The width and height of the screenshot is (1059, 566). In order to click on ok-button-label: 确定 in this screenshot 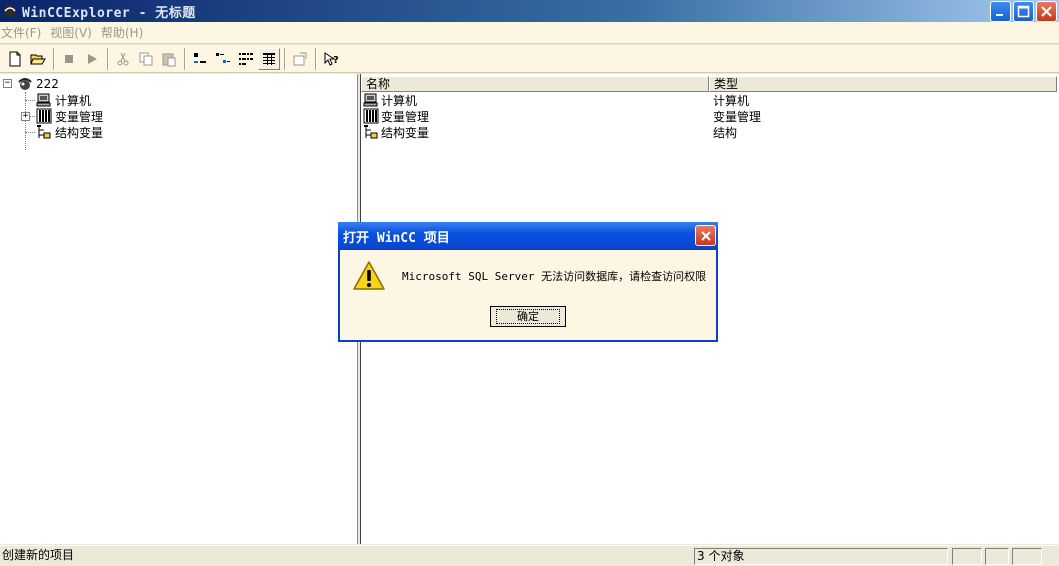, I will do `click(528, 316)`.